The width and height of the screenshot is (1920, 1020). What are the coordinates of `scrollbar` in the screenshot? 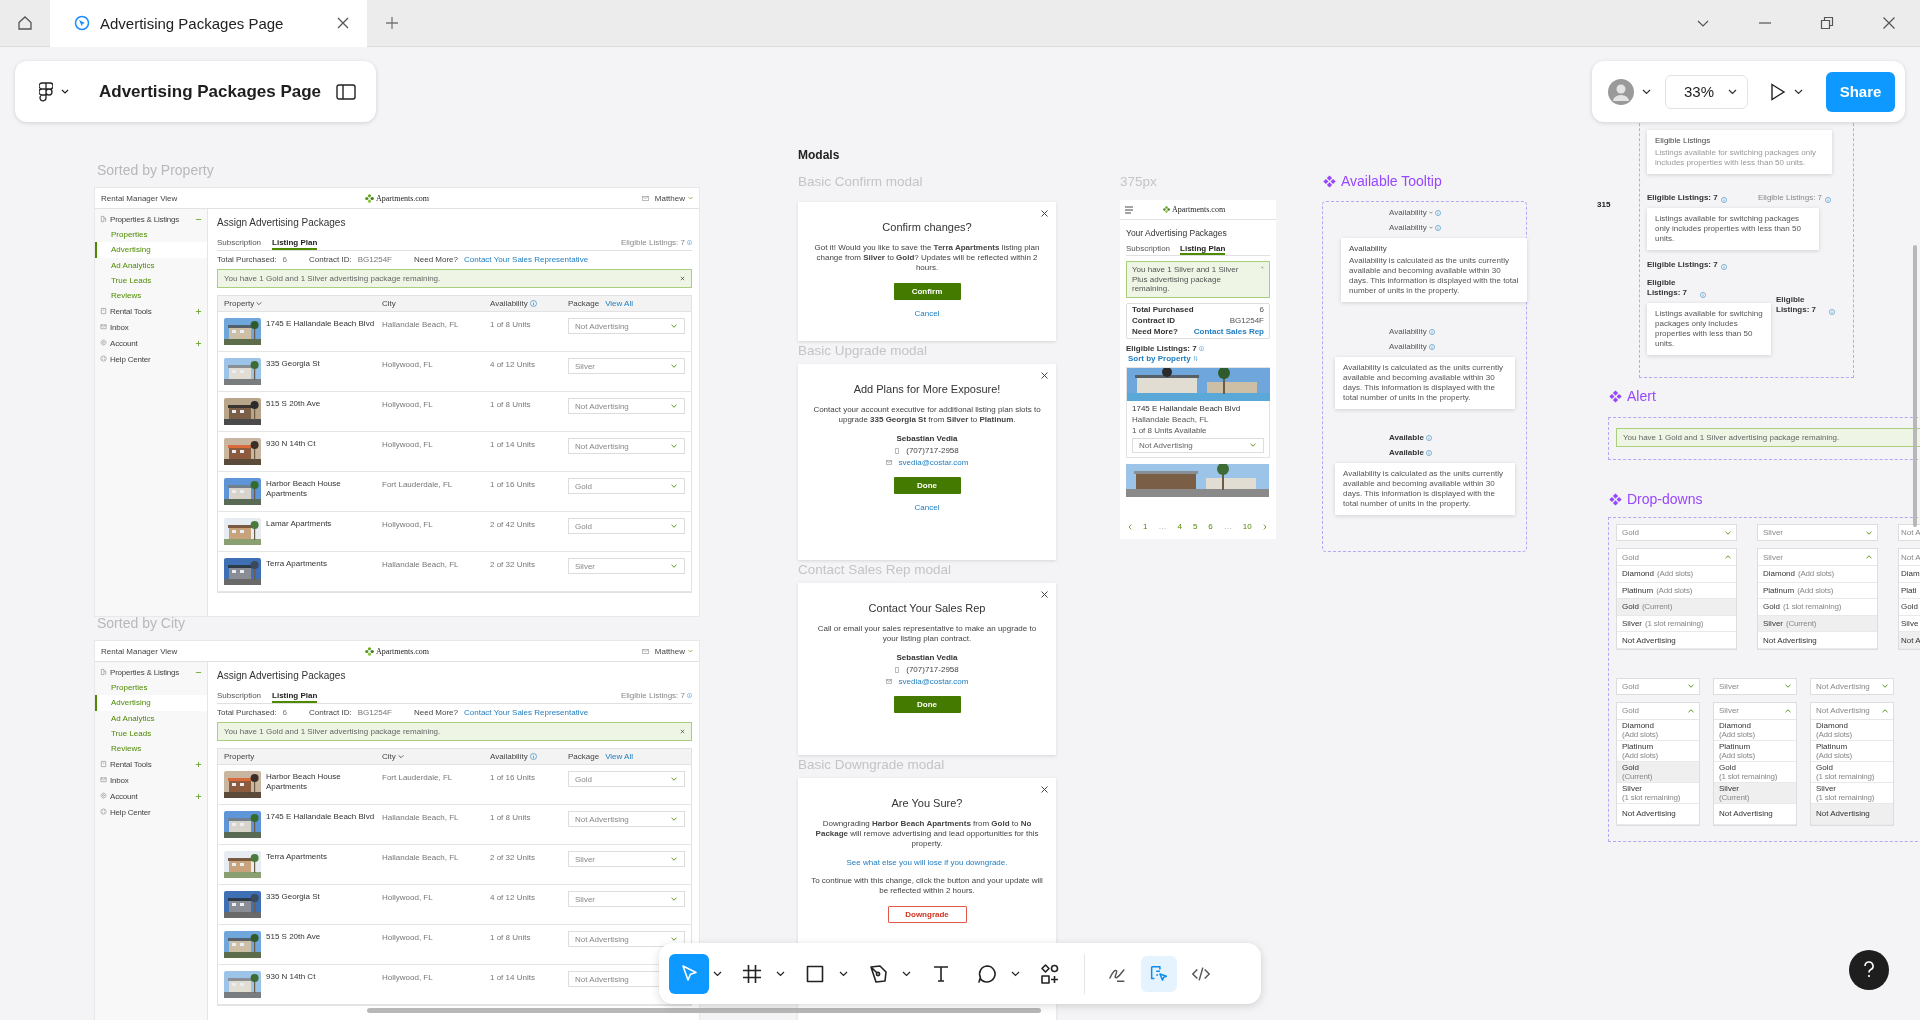 It's located at (704, 1010).